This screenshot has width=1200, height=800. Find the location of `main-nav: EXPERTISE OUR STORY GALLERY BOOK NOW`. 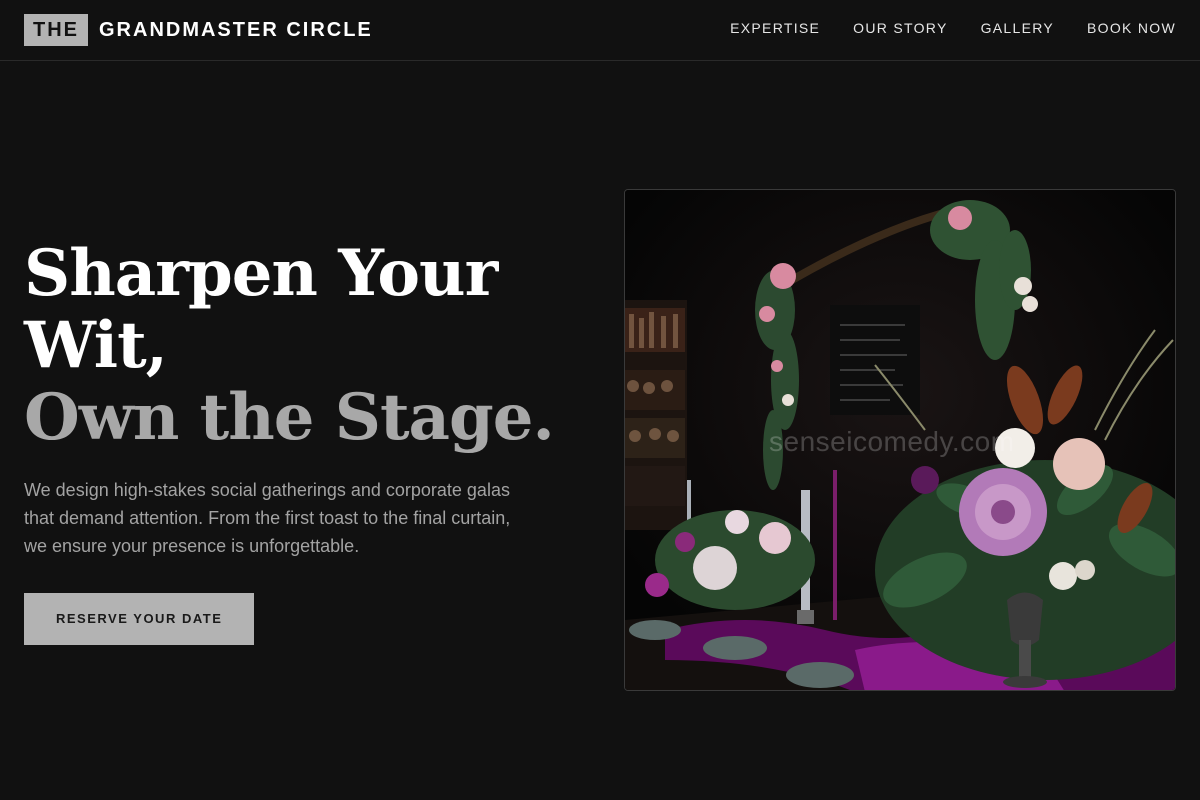

main-nav: EXPERTISE OUR STORY GALLERY BOOK NOW is located at coordinates (953, 28).